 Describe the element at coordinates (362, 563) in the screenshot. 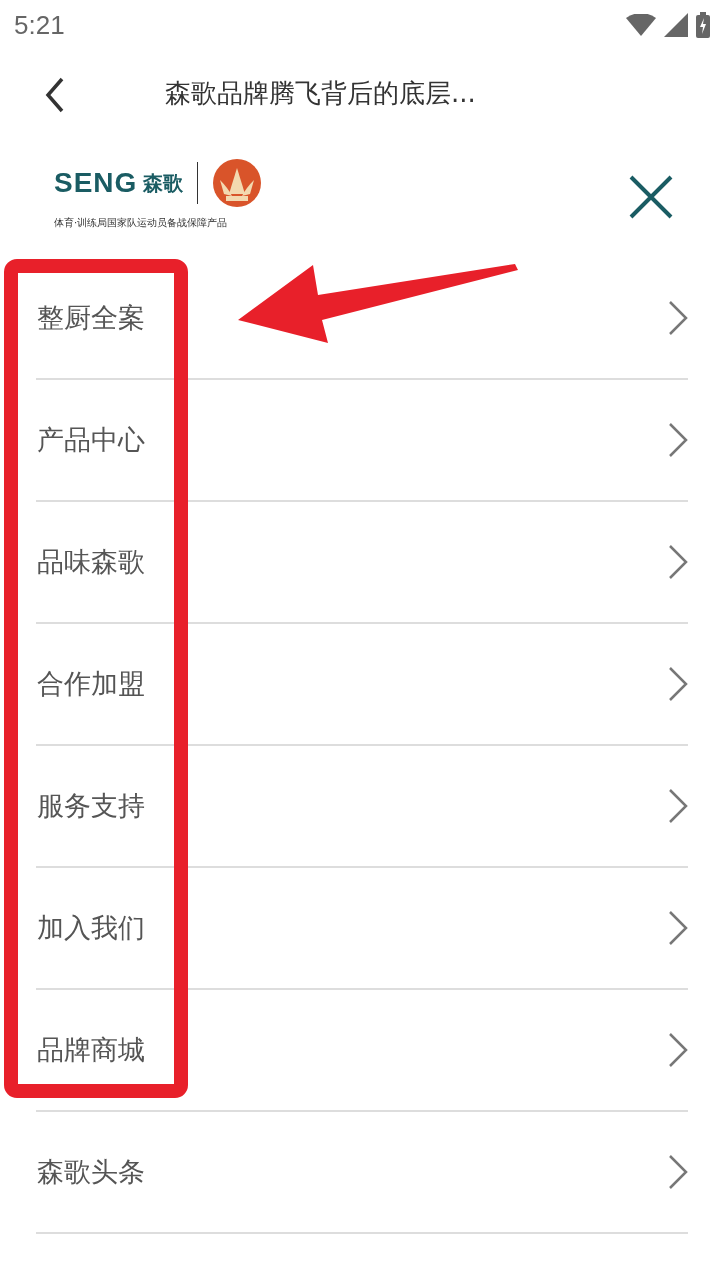

I see `menu-item: 品味森歌` at that location.